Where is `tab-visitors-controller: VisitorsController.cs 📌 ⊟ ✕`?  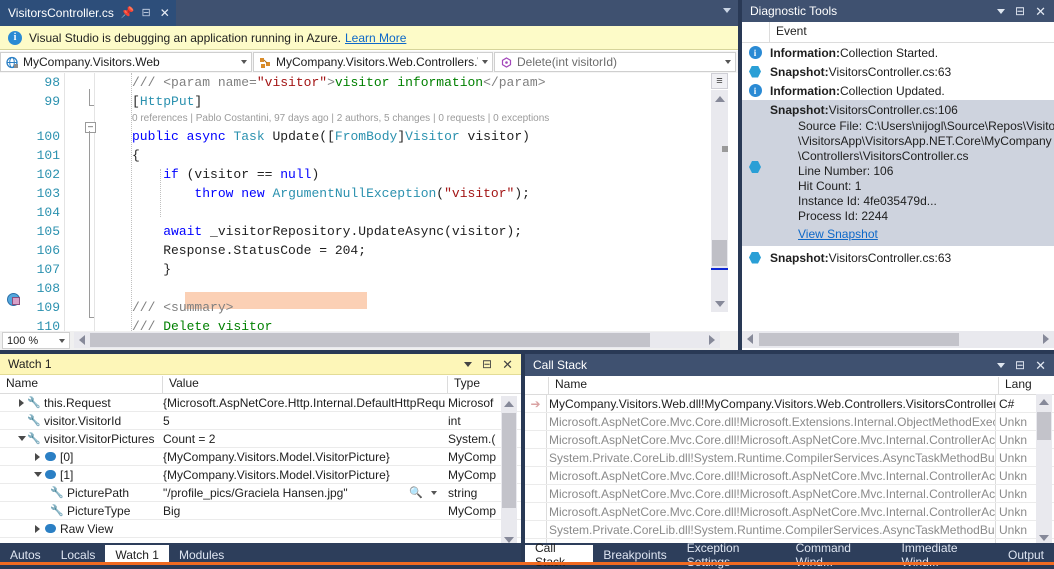
tab-visitors-controller: VisitorsController.cs 📌 ⊟ ✕ is located at coordinates (88, 13).